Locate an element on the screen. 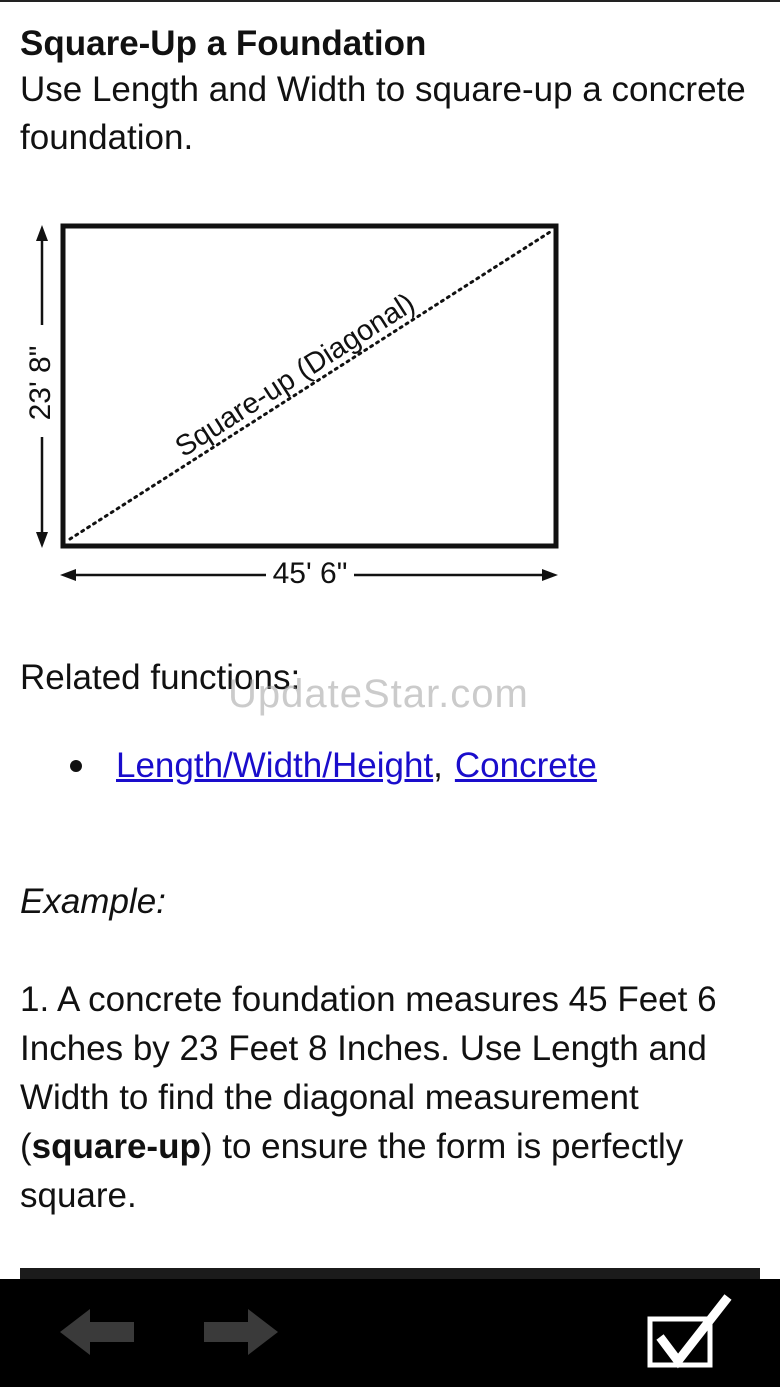 The image size is (780, 1387). arrow-right-icon is located at coordinates (241, 1332).